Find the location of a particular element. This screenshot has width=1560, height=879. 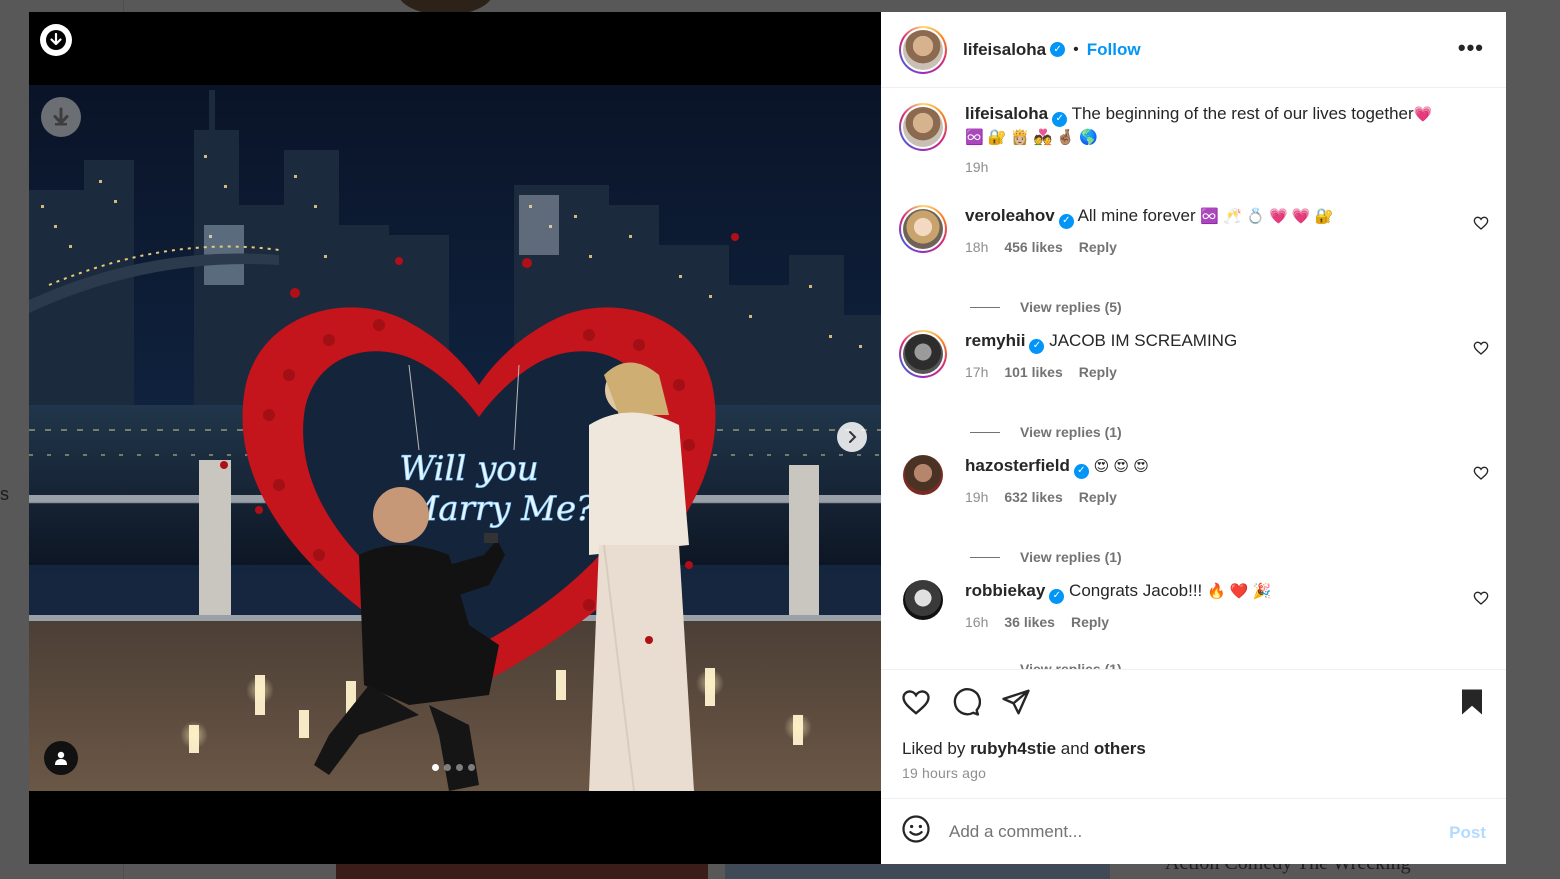

comment-emoji: 🔥 ❤️ 🎉 is located at coordinates (1239, 591).